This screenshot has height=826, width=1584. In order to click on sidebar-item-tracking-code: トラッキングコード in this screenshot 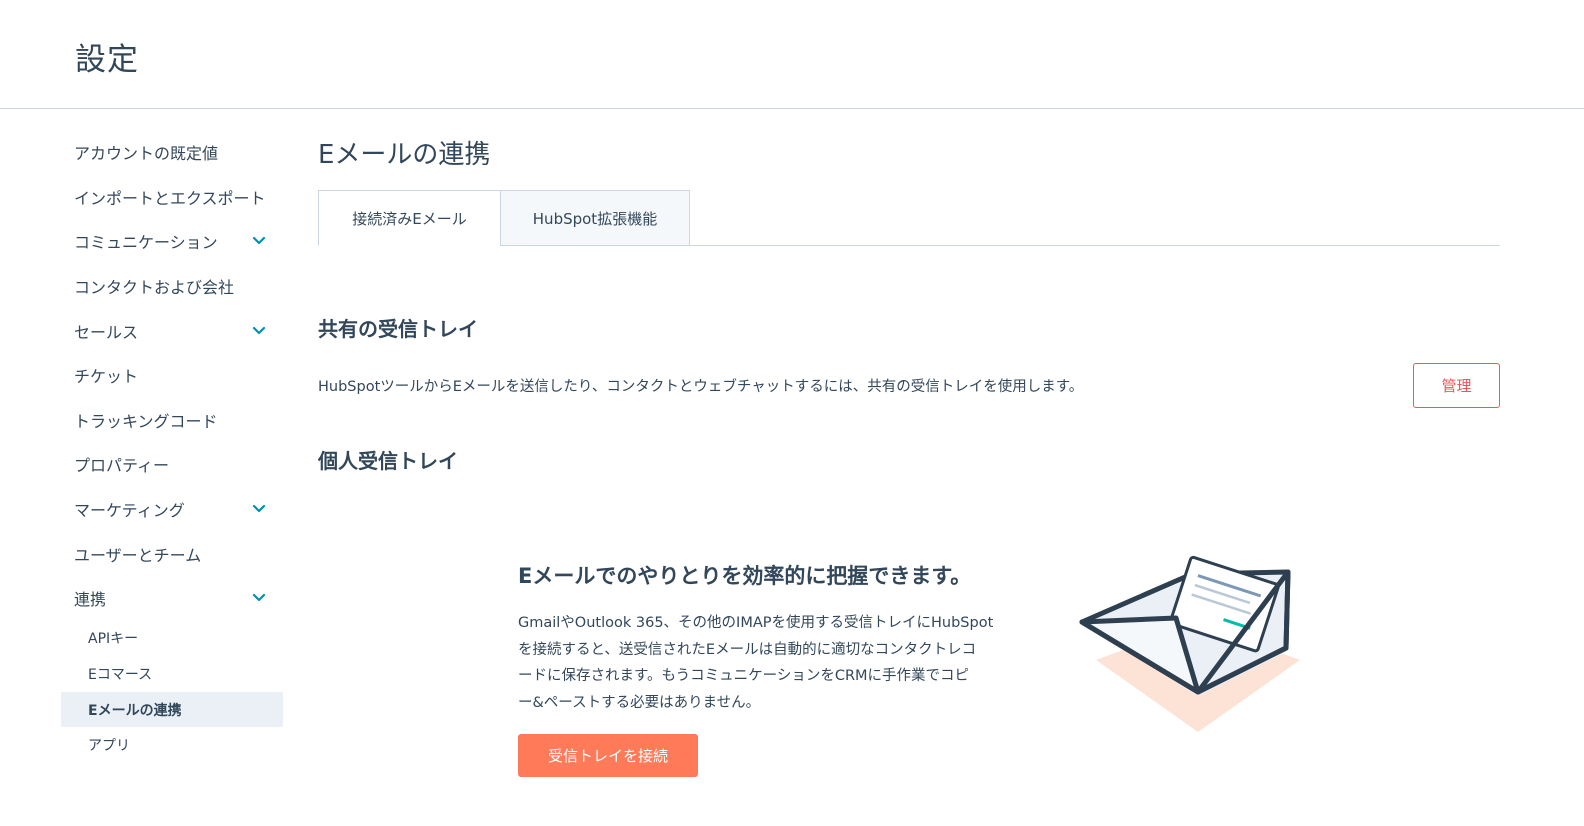, I will do `click(172, 420)`.